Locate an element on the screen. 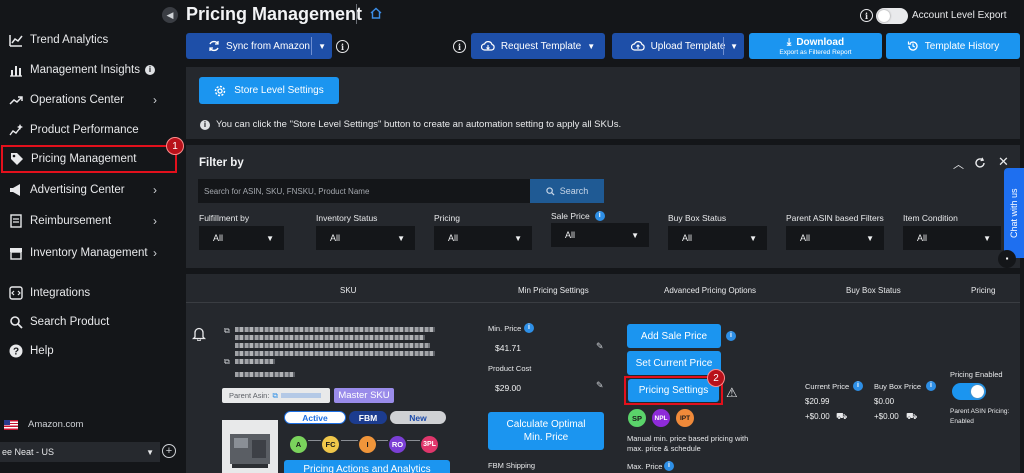 Image resolution: width=1024 pixels, height=473 pixels. account-export-toggle is located at coordinates (892, 16).